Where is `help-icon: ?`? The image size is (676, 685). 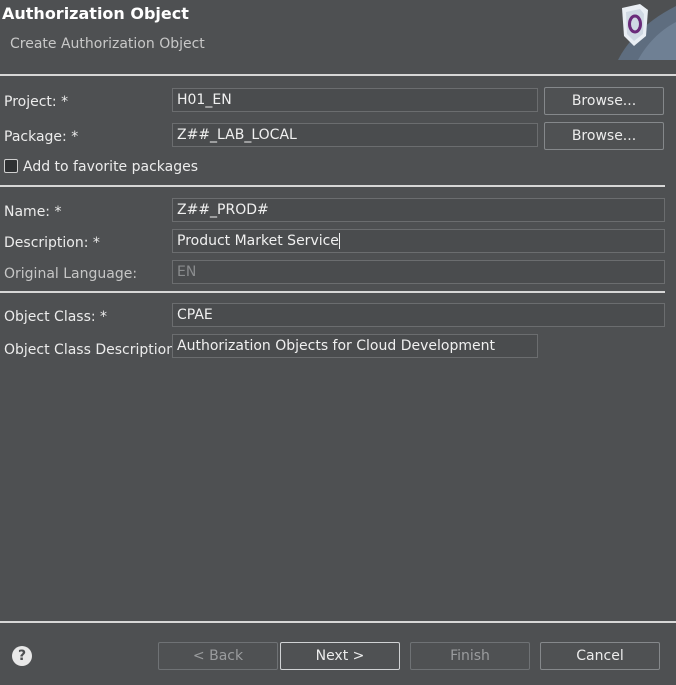 help-icon: ? is located at coordinates (22, 656).